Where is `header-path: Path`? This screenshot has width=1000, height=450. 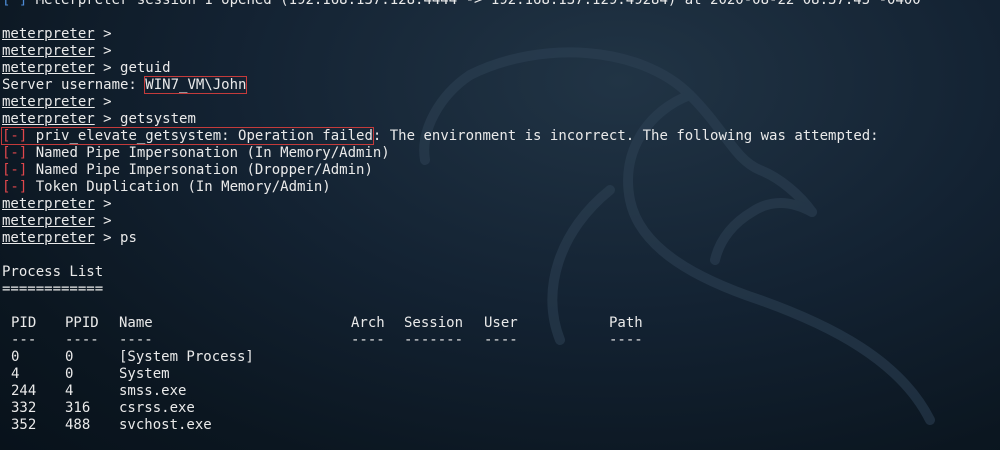
header-path: Path is located at coordinates (626, 323).